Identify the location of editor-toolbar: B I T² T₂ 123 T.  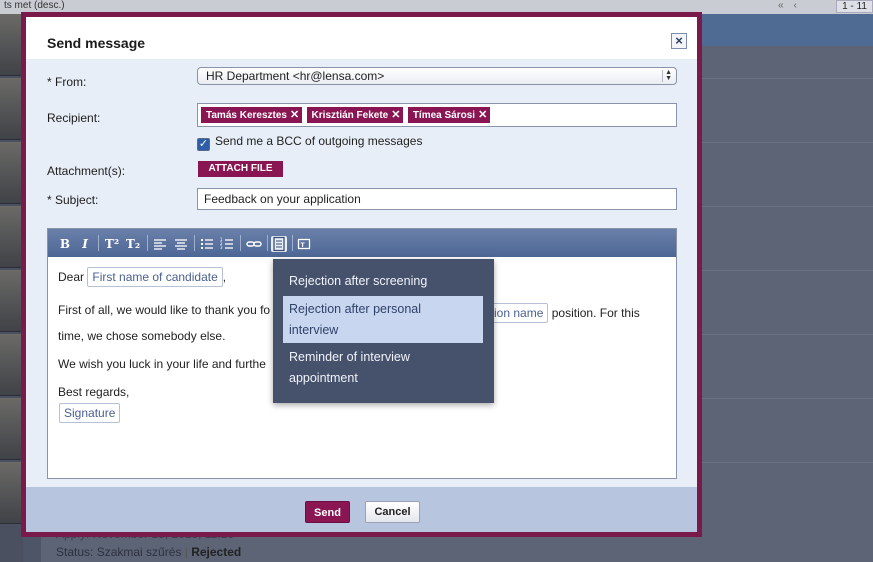
(362, 243).